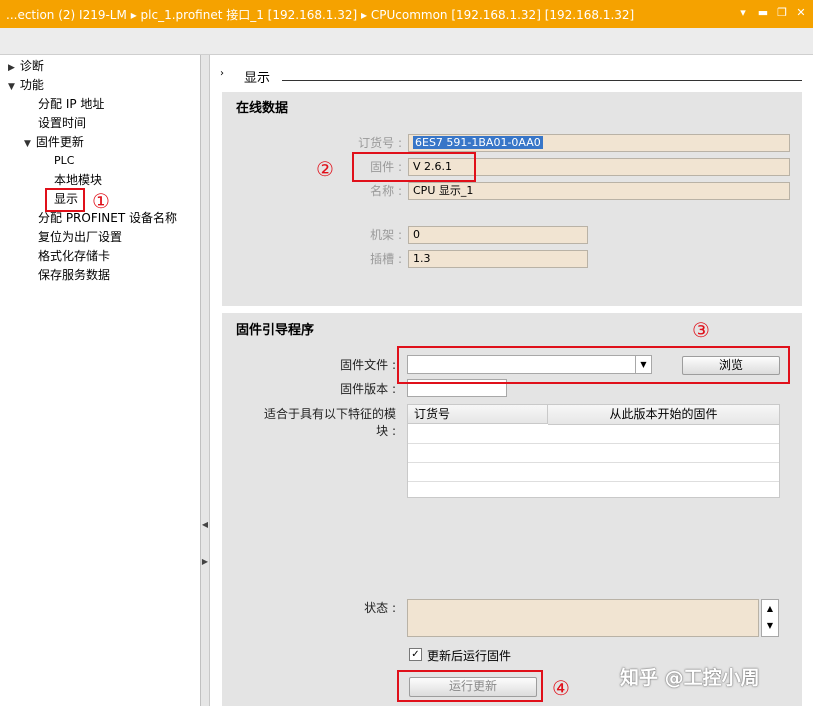  Describe the element at coordinates (54, 143) in the screenshot. I see `tree-item-firmware-update: ▼ 固件更新` at that location.